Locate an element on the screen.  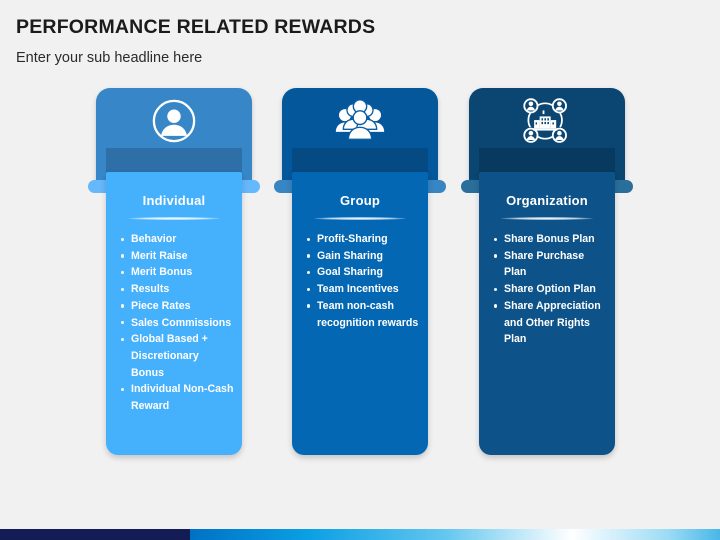
list-item: Share Option Plan is located at coordinates (550, 289).